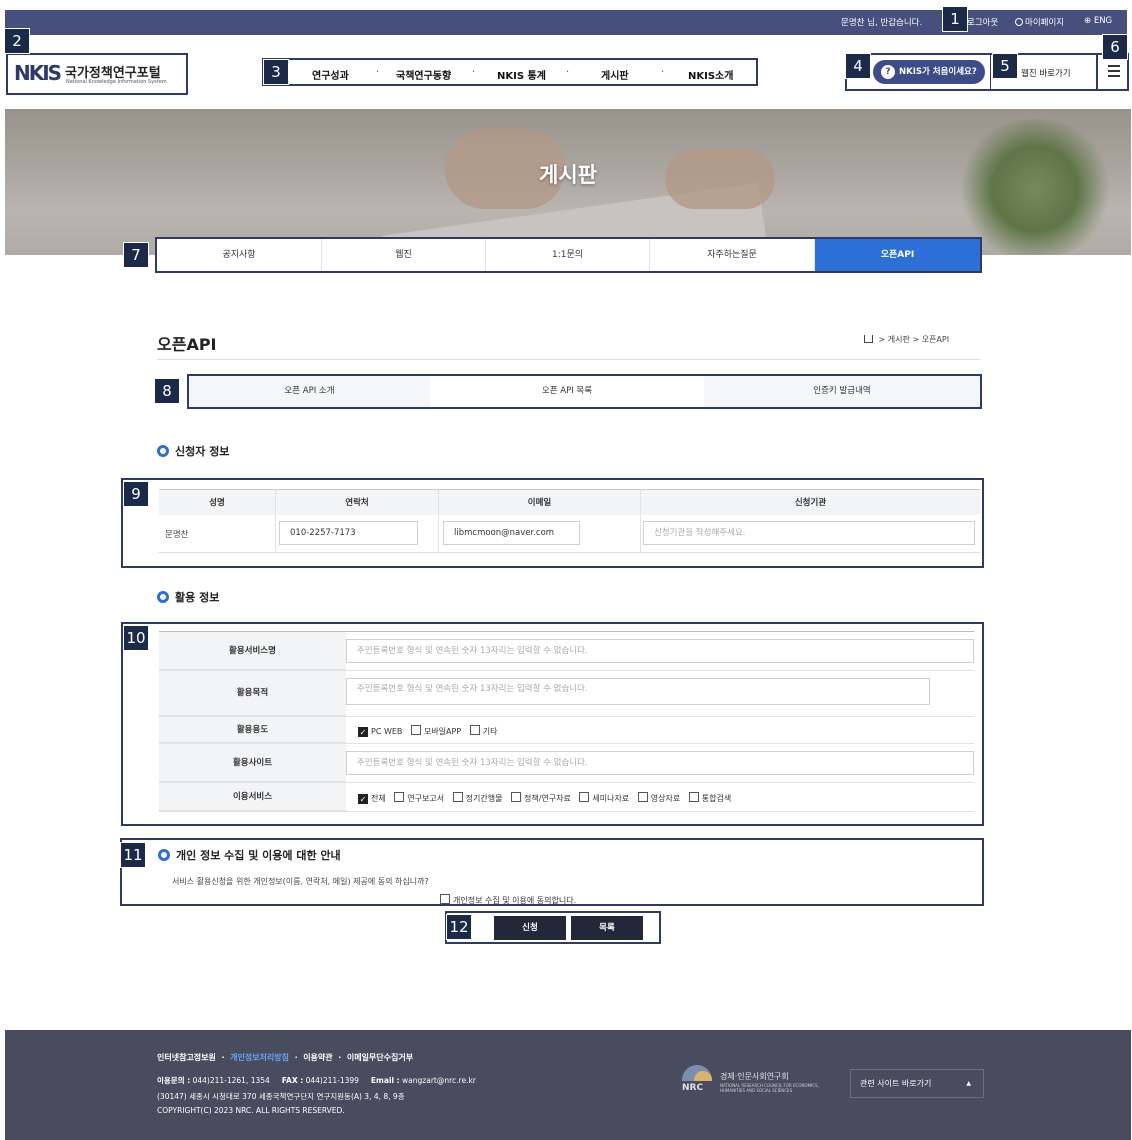 This screenshot has width=1132, height=1140. What do you see at coordinates (348, 533) in the screenshot?
I see `phone-field: 010-2257-7173` at bounding box center [348, 533].